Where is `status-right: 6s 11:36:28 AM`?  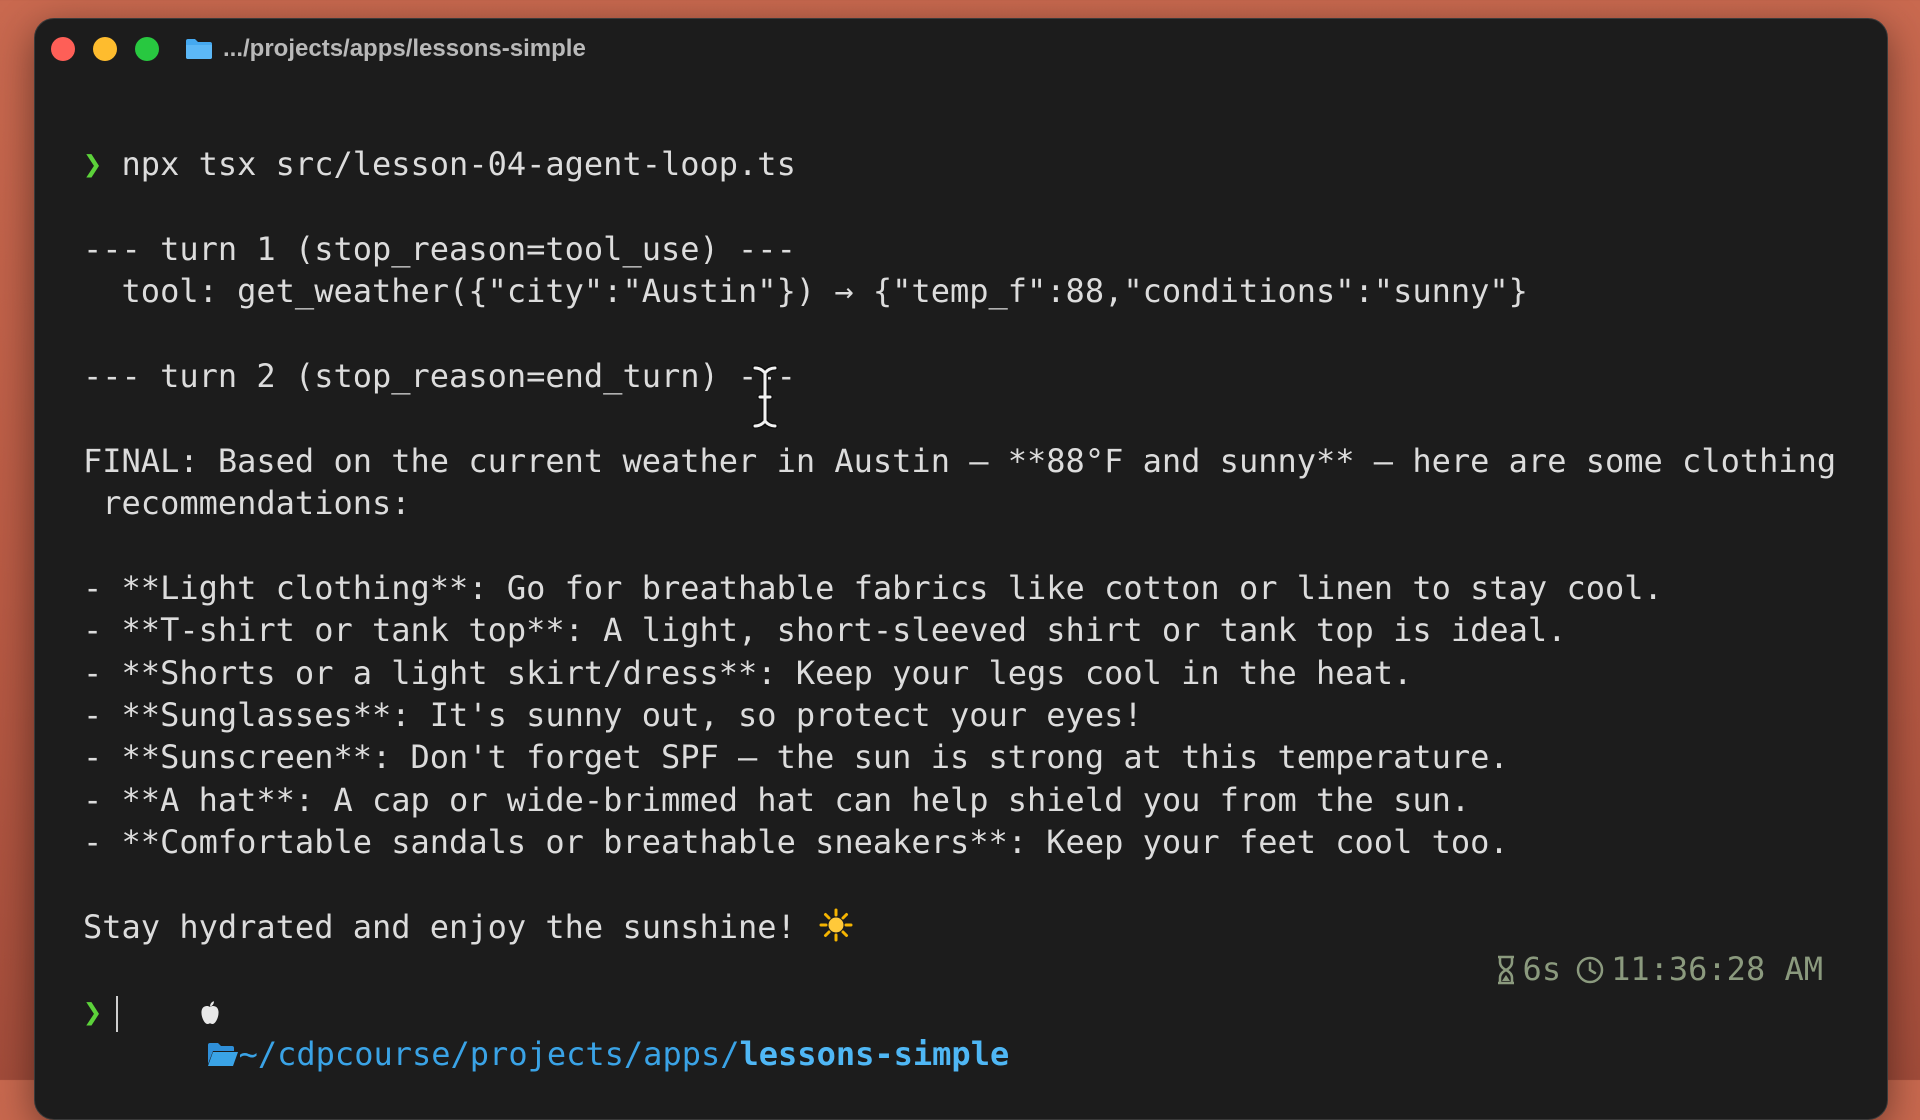
status-right: 6s 11:36:28 AM is located at coordinates (1659, 969).